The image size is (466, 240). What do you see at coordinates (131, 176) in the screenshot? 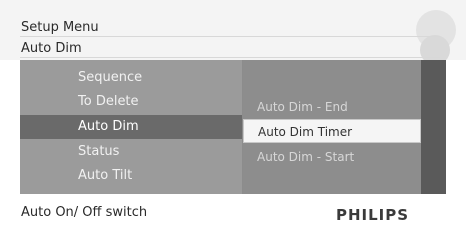
I see `menu-item-auto-tilt: Auto Tilt` at bounding box center [131, 176].